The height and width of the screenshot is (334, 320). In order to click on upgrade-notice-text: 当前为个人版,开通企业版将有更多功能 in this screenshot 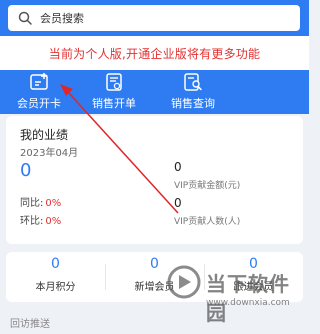, I will do `click(154, 53)`.